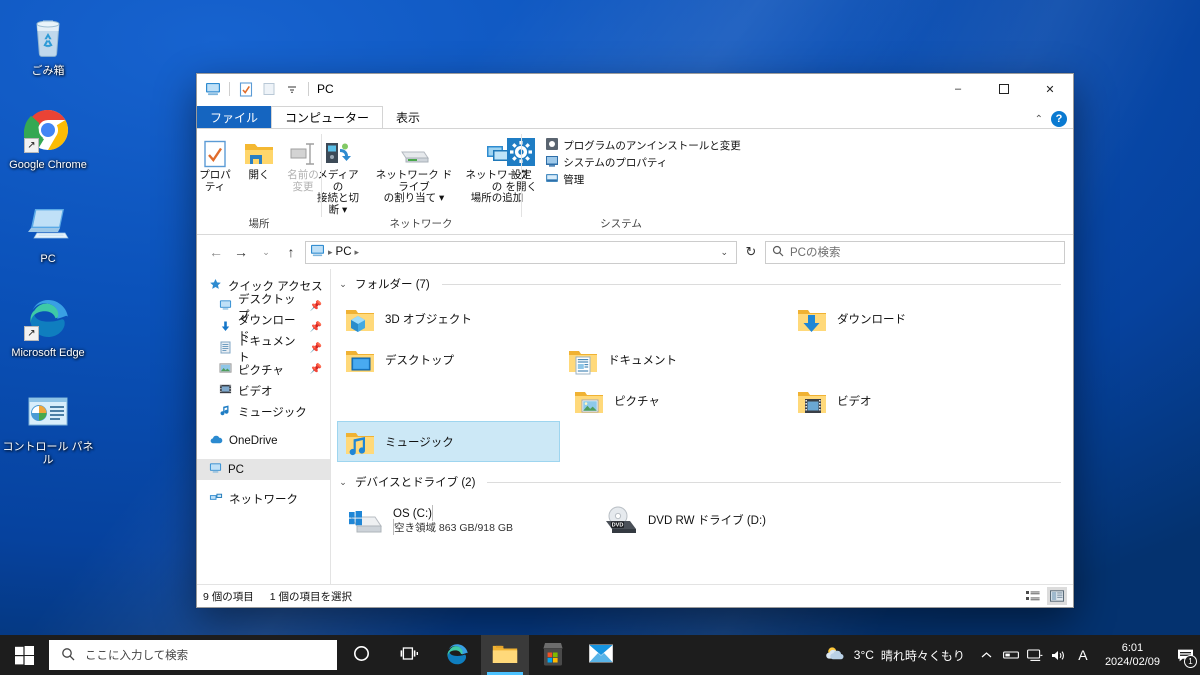 This screenshot has height=675, width=1200. What do you see at coordinates (854, 401) in the screenshot?
I see `folder-item-label: ビデオ` at bounding box center [854, 401].